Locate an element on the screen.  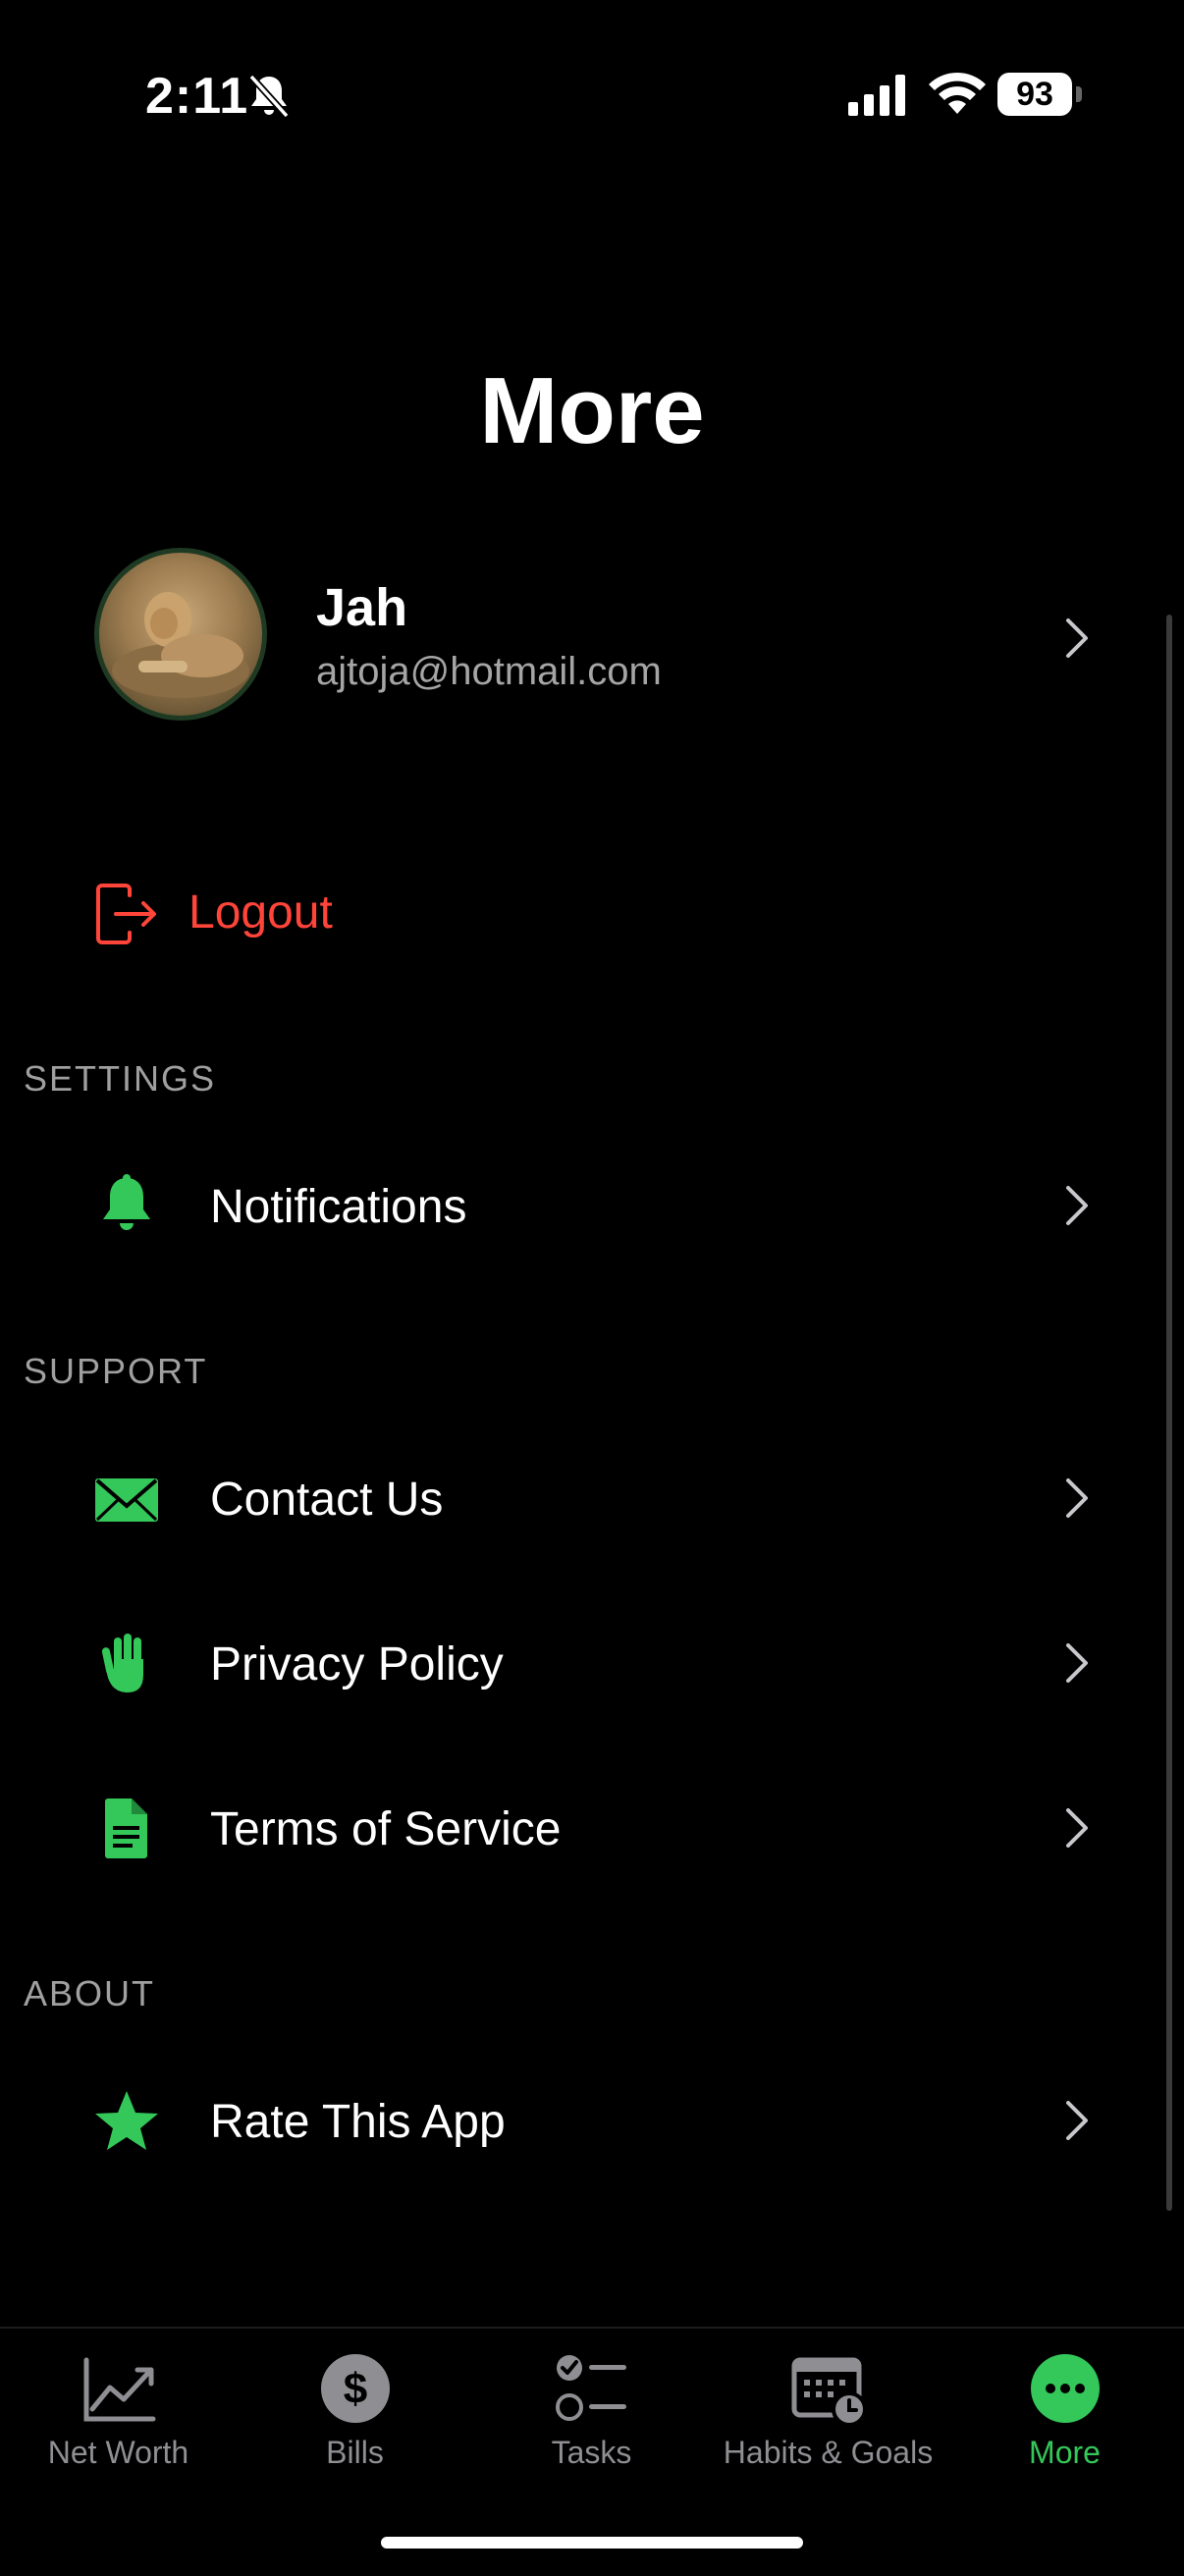
tab-net-worth: Net Worth is located at coordinates (118, 2427).